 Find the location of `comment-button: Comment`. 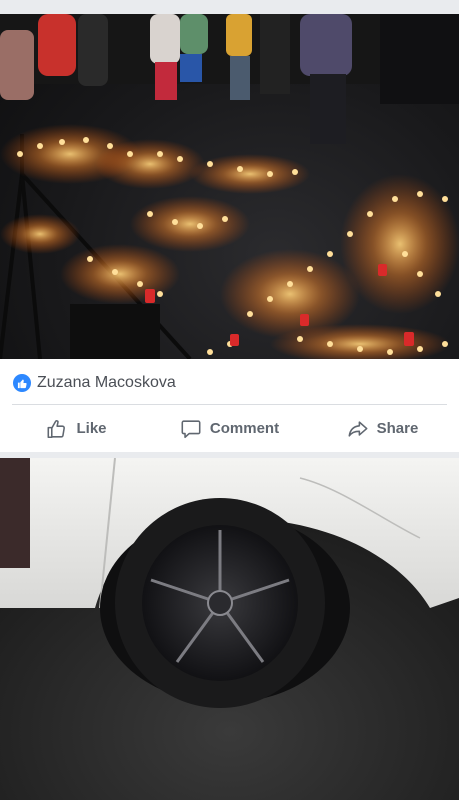

comment-button: Comment is located at coordinates (229, 428).